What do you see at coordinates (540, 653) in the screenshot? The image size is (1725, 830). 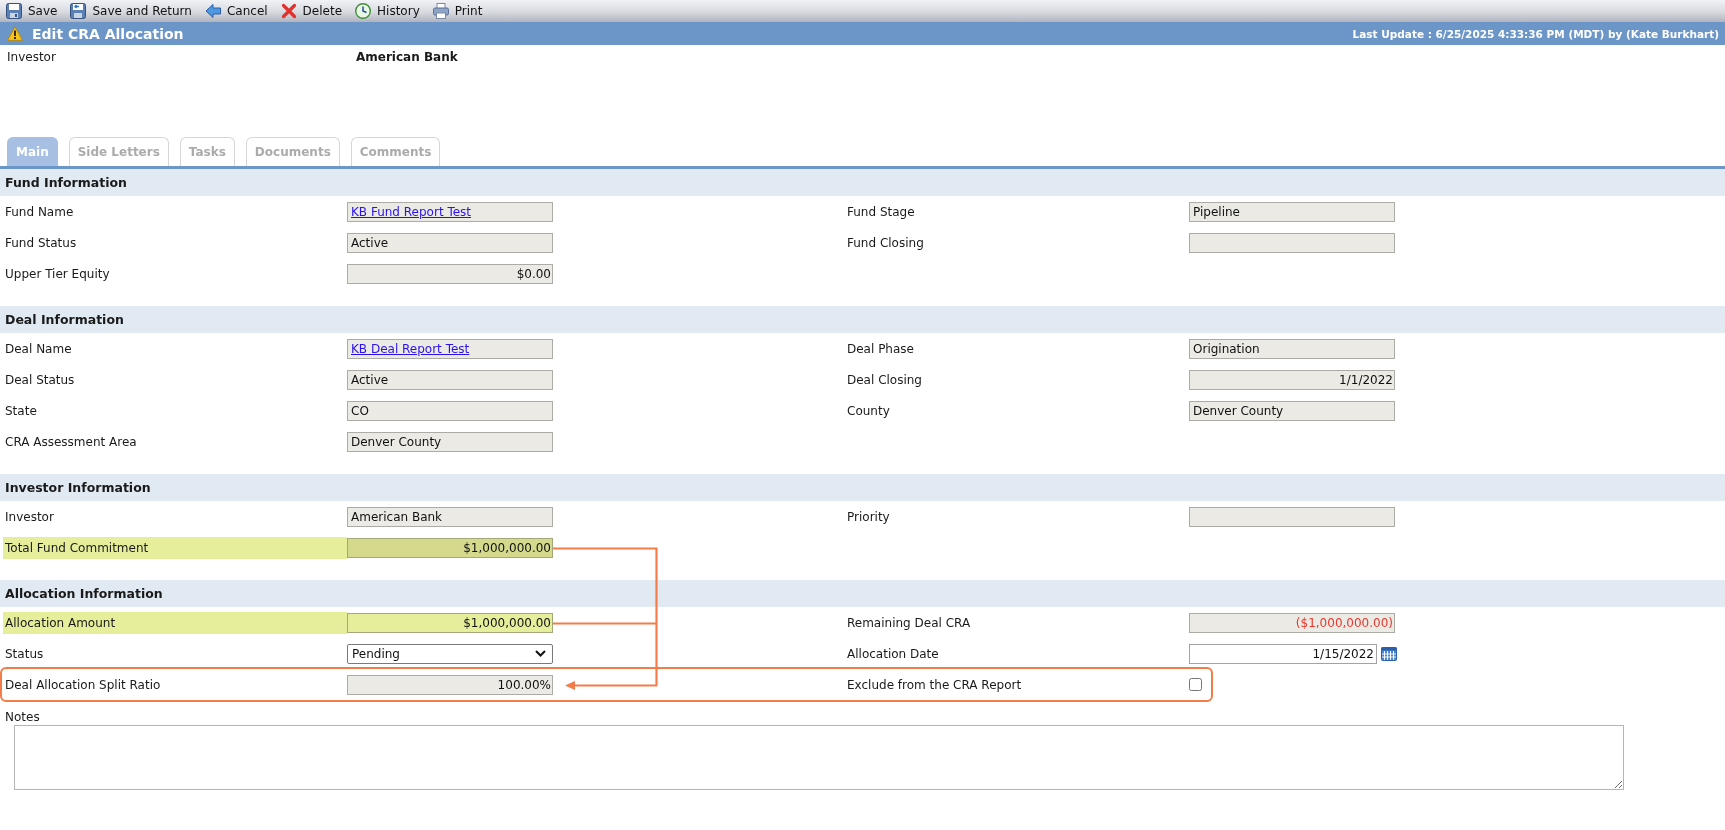 I see `chevron-down-icon` at bounding box center [540, 653].